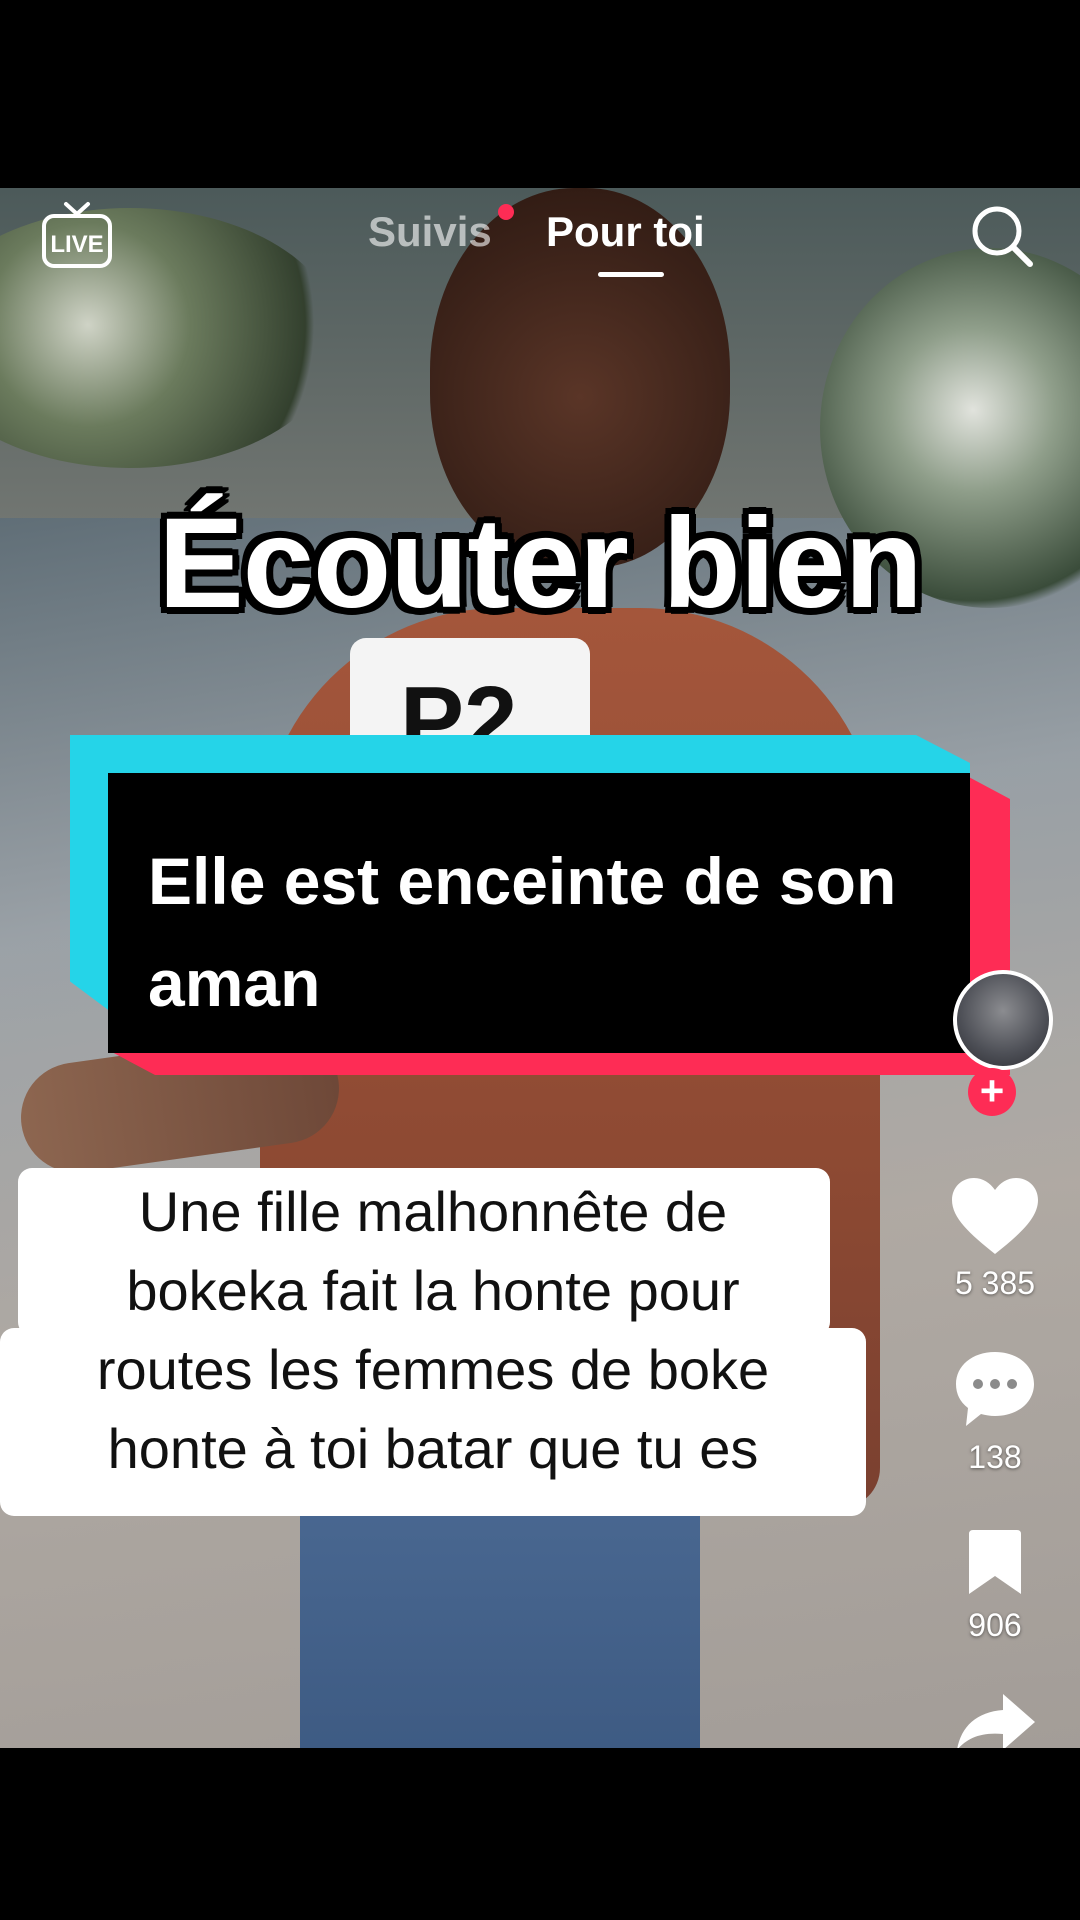 This screenshot has height=1920, width=1080. What do you see at coordinates (1003, 1020) in the screenshot?
I see `creator-avatar` at bounding box center [1003, 1020].